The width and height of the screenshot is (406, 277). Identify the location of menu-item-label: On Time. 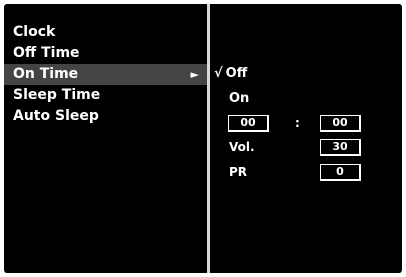
(46, 74).